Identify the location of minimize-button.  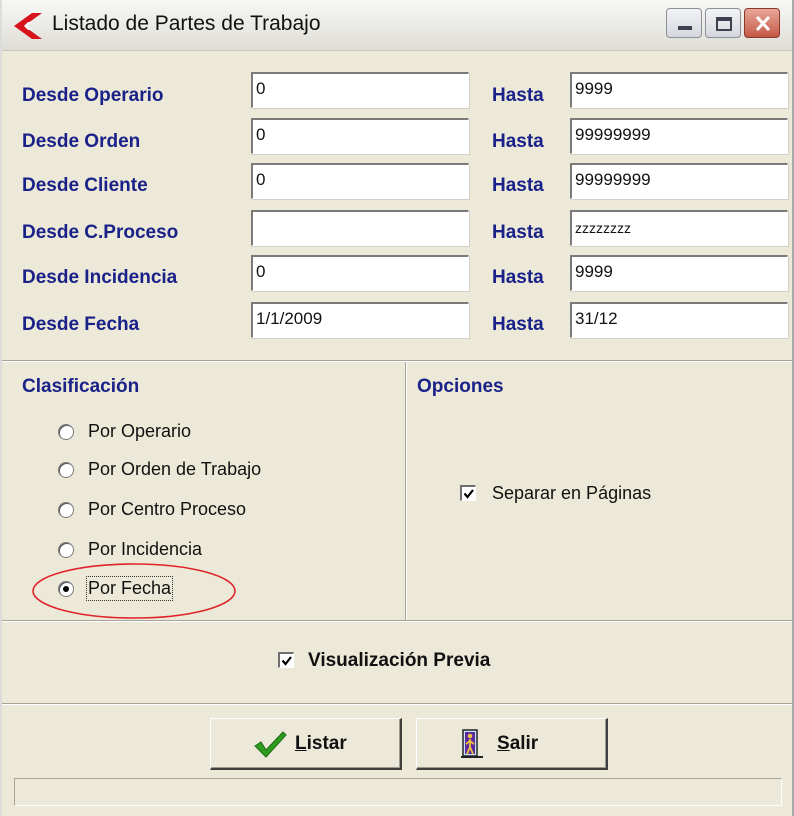
(684, 23).